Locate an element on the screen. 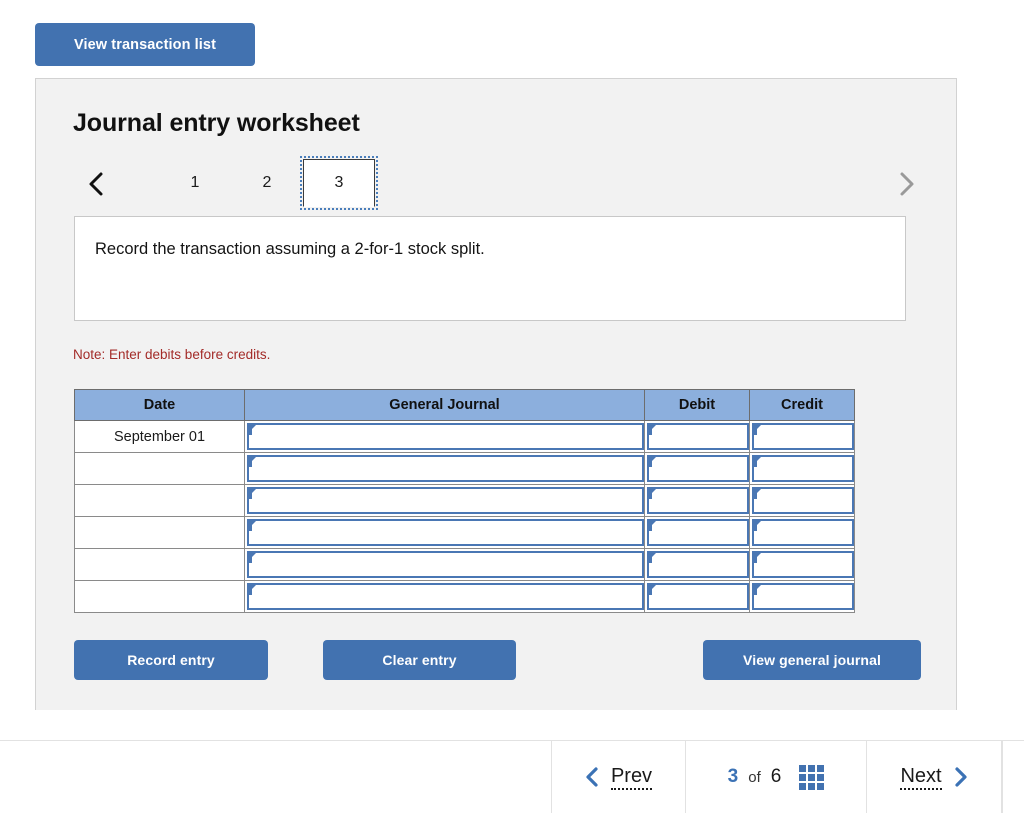 The width and height of the screenshot is (1024, 819). view-general-journal-button: View general journal is located at coordinates (812, 660).